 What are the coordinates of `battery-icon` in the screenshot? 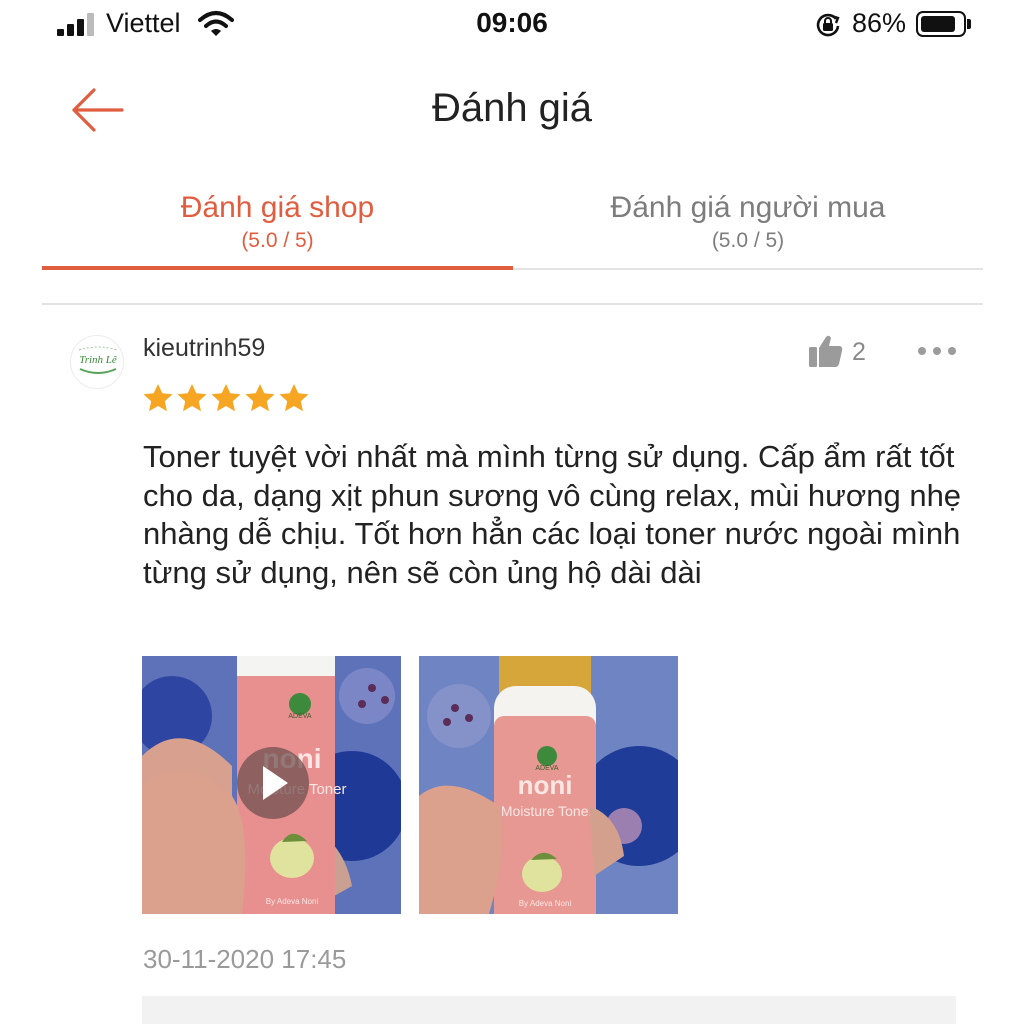 It's located at (941, 24).